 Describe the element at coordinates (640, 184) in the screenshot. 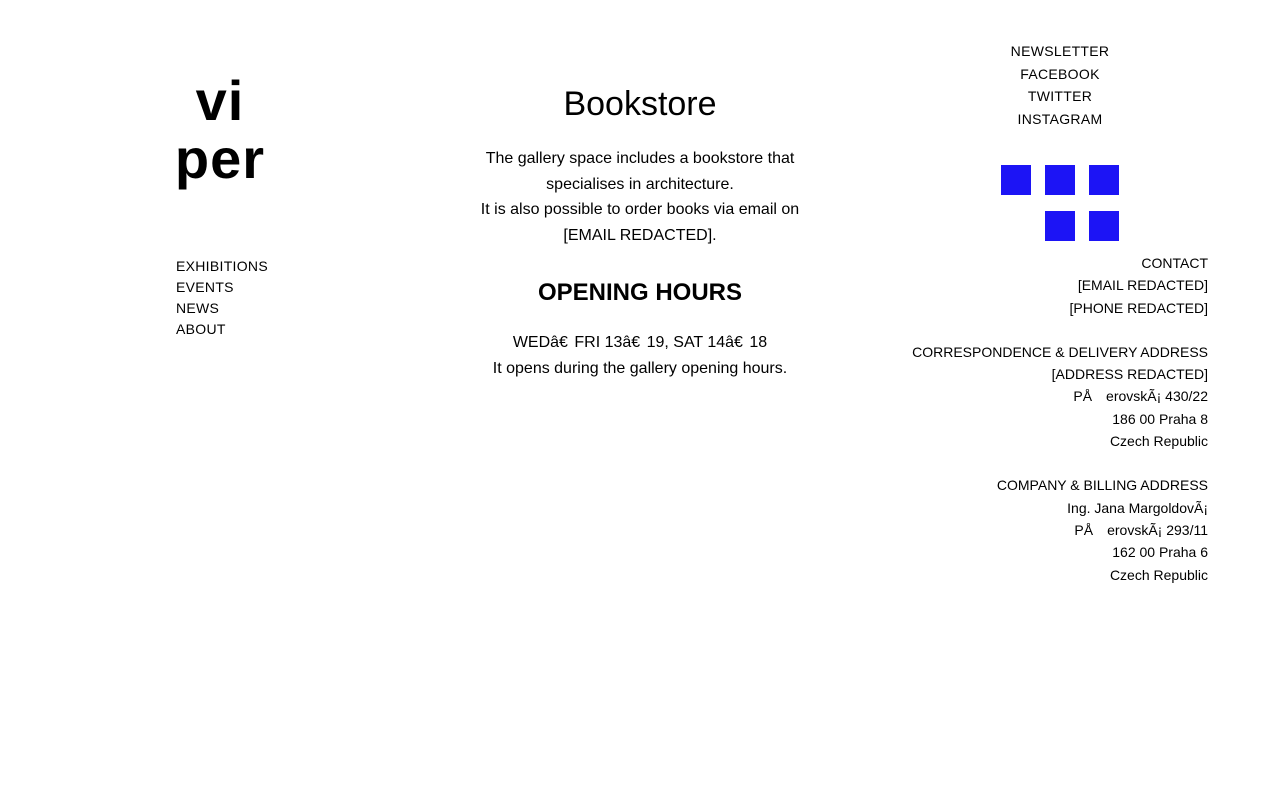

I see `description-line: specialises in architecture.` at that location.